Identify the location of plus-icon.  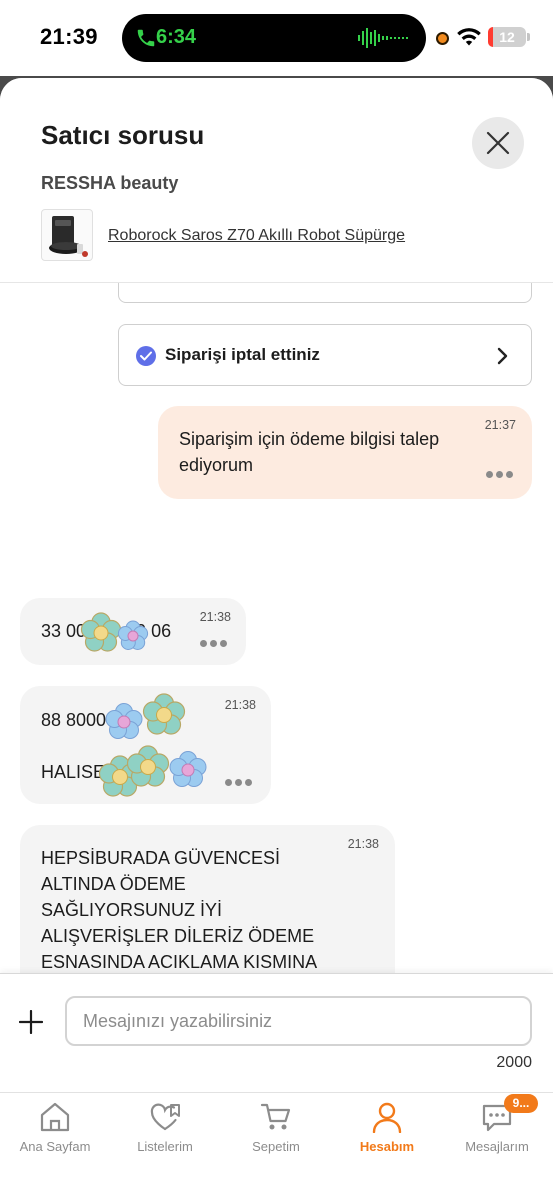
(31, 1022).